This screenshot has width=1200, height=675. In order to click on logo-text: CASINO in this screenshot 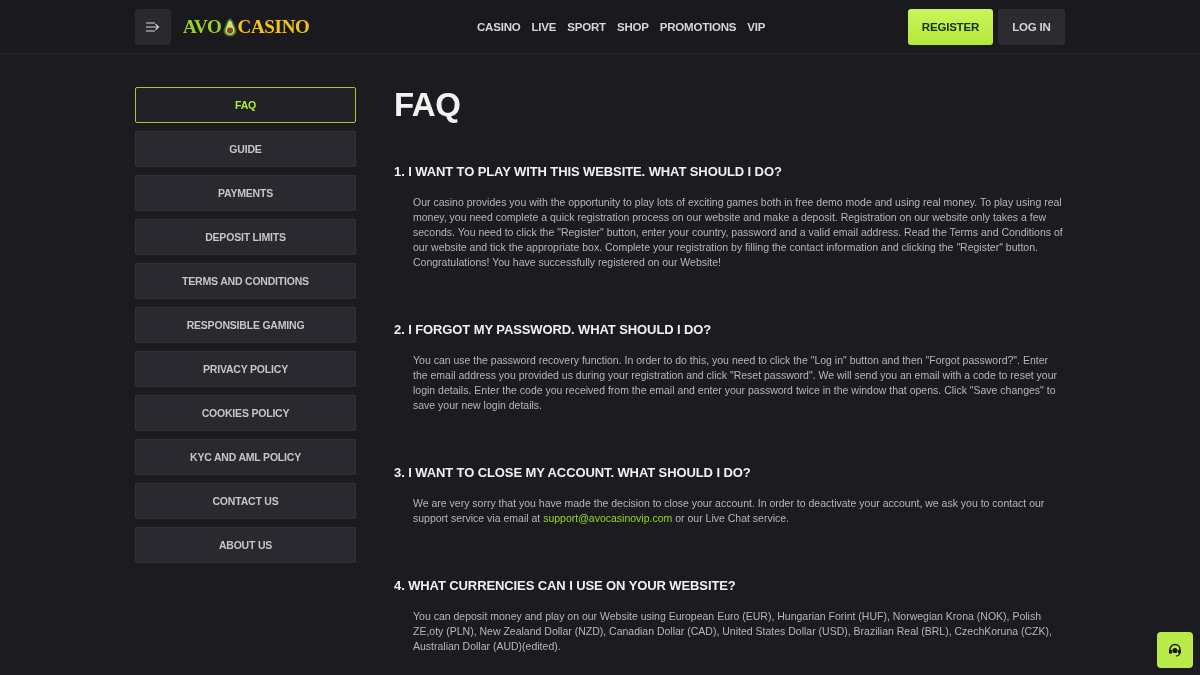, I will do `click(273, 27)`.